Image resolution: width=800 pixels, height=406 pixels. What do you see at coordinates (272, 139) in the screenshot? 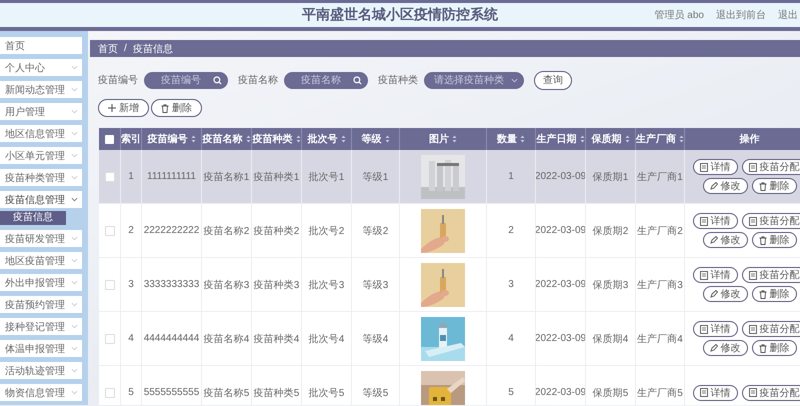
I see `column-header: 疫苗种类` at bounding box center [272, 139].